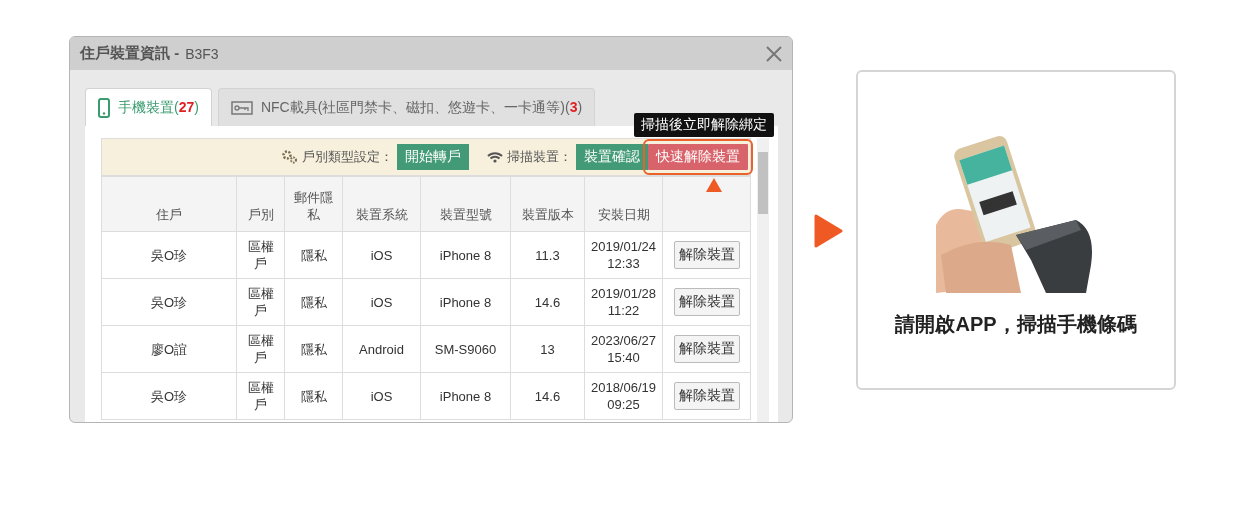 The width and height of the screenshot is (1240, 510). I want to click on tab: 手機裝置(27), so click(148, 107).